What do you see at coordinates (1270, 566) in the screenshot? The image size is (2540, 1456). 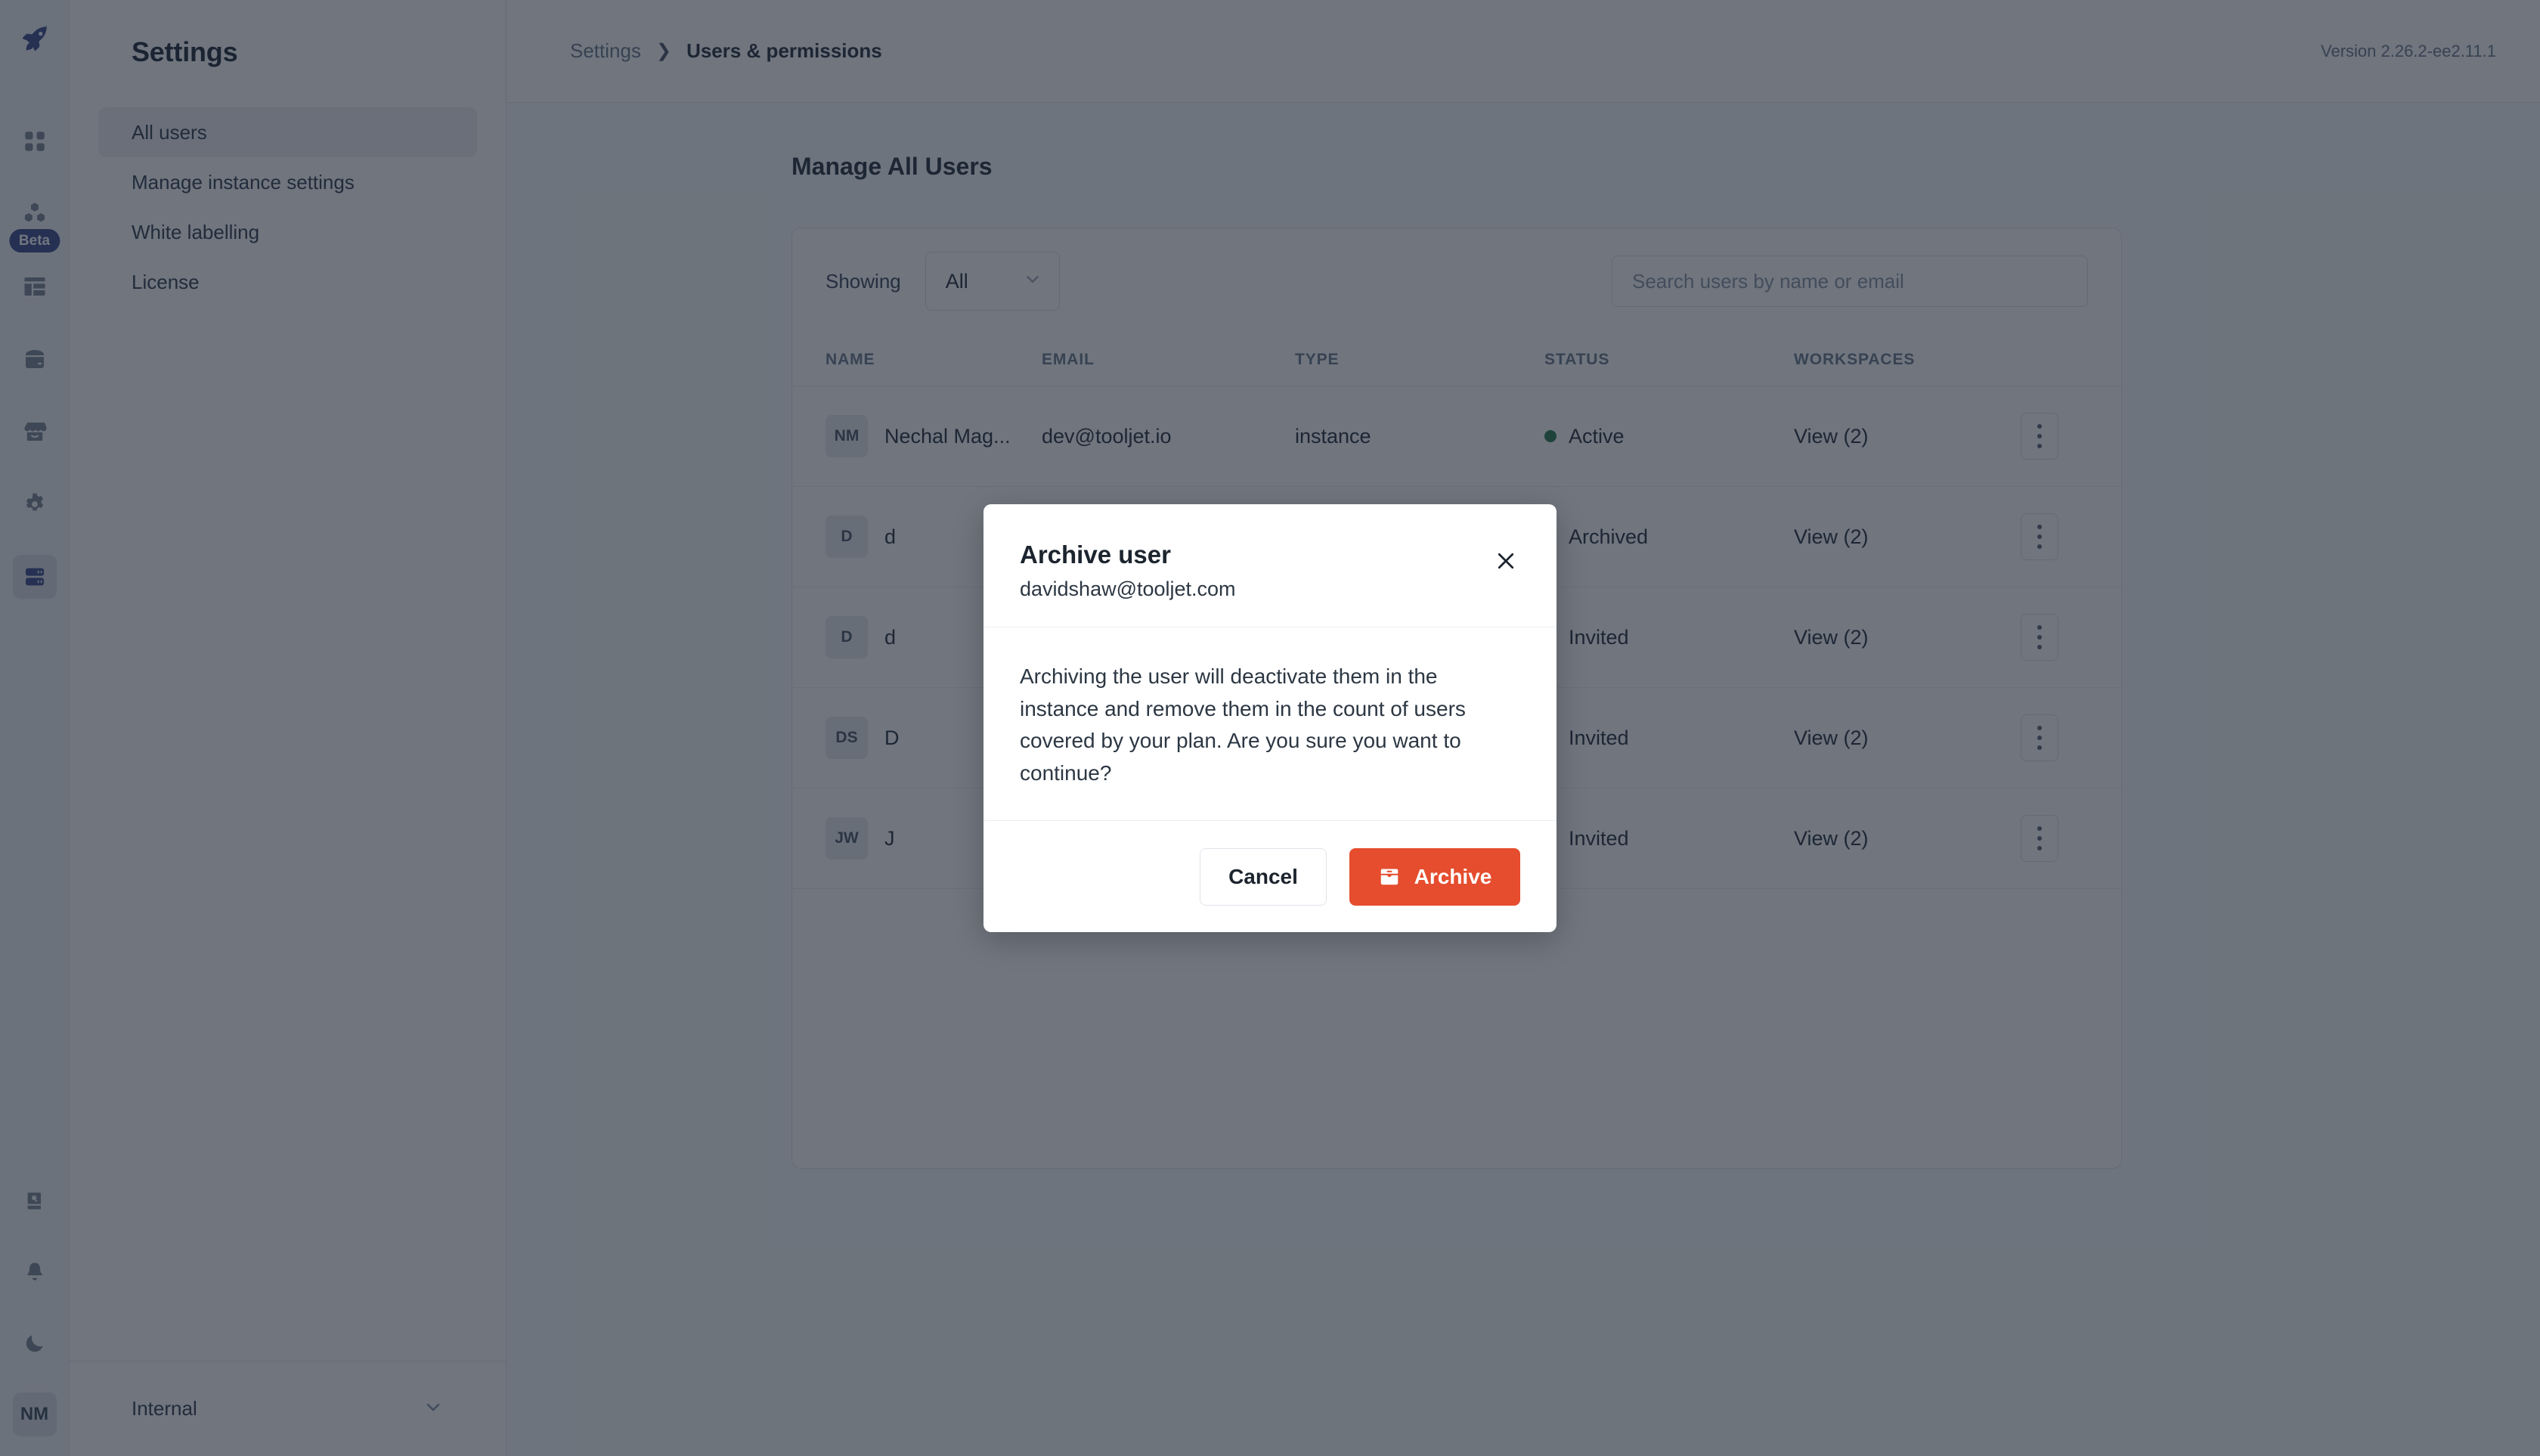 I see `modal-header: Archive user davidshaw@tooljet.com` at bounding box center [1270, 566].